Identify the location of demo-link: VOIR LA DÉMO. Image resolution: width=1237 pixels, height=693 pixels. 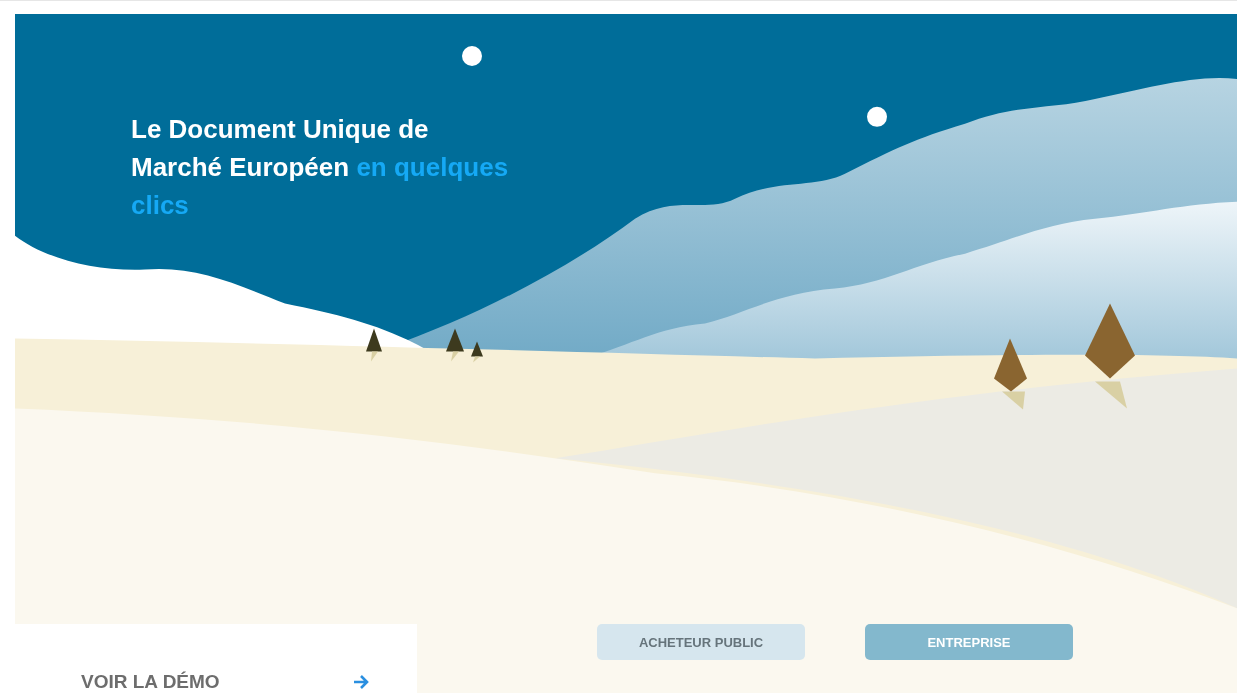
(216, 658).